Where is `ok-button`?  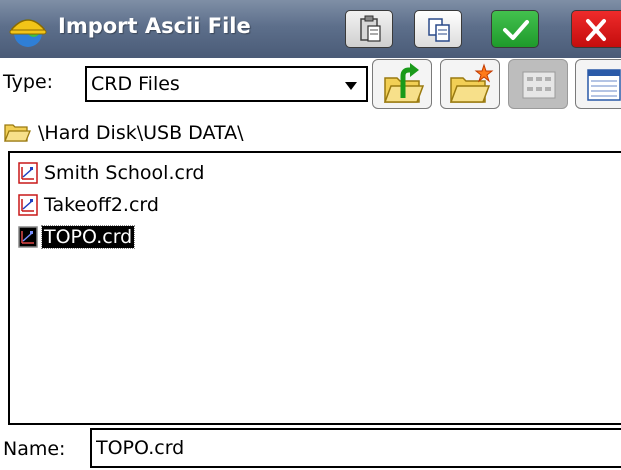
ok-button is located at coordinates (515, 29).